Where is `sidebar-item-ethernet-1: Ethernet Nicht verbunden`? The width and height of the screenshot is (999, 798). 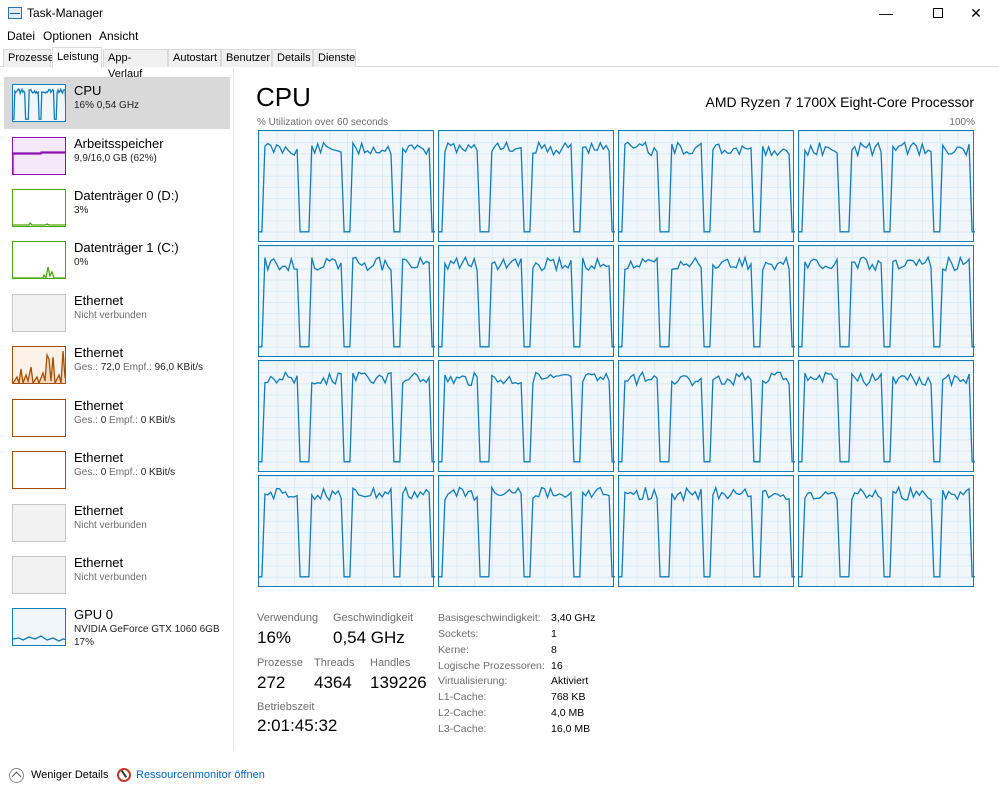
sidebar-item-ethernet-1: Ethernet Nicht verbunden is located at coordinates (117, 313).